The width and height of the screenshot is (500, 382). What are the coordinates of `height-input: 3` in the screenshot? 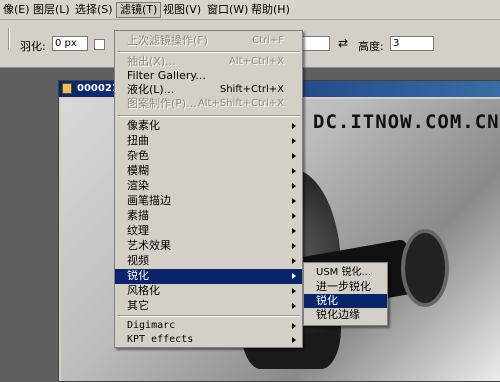 It's located at (412, 43).